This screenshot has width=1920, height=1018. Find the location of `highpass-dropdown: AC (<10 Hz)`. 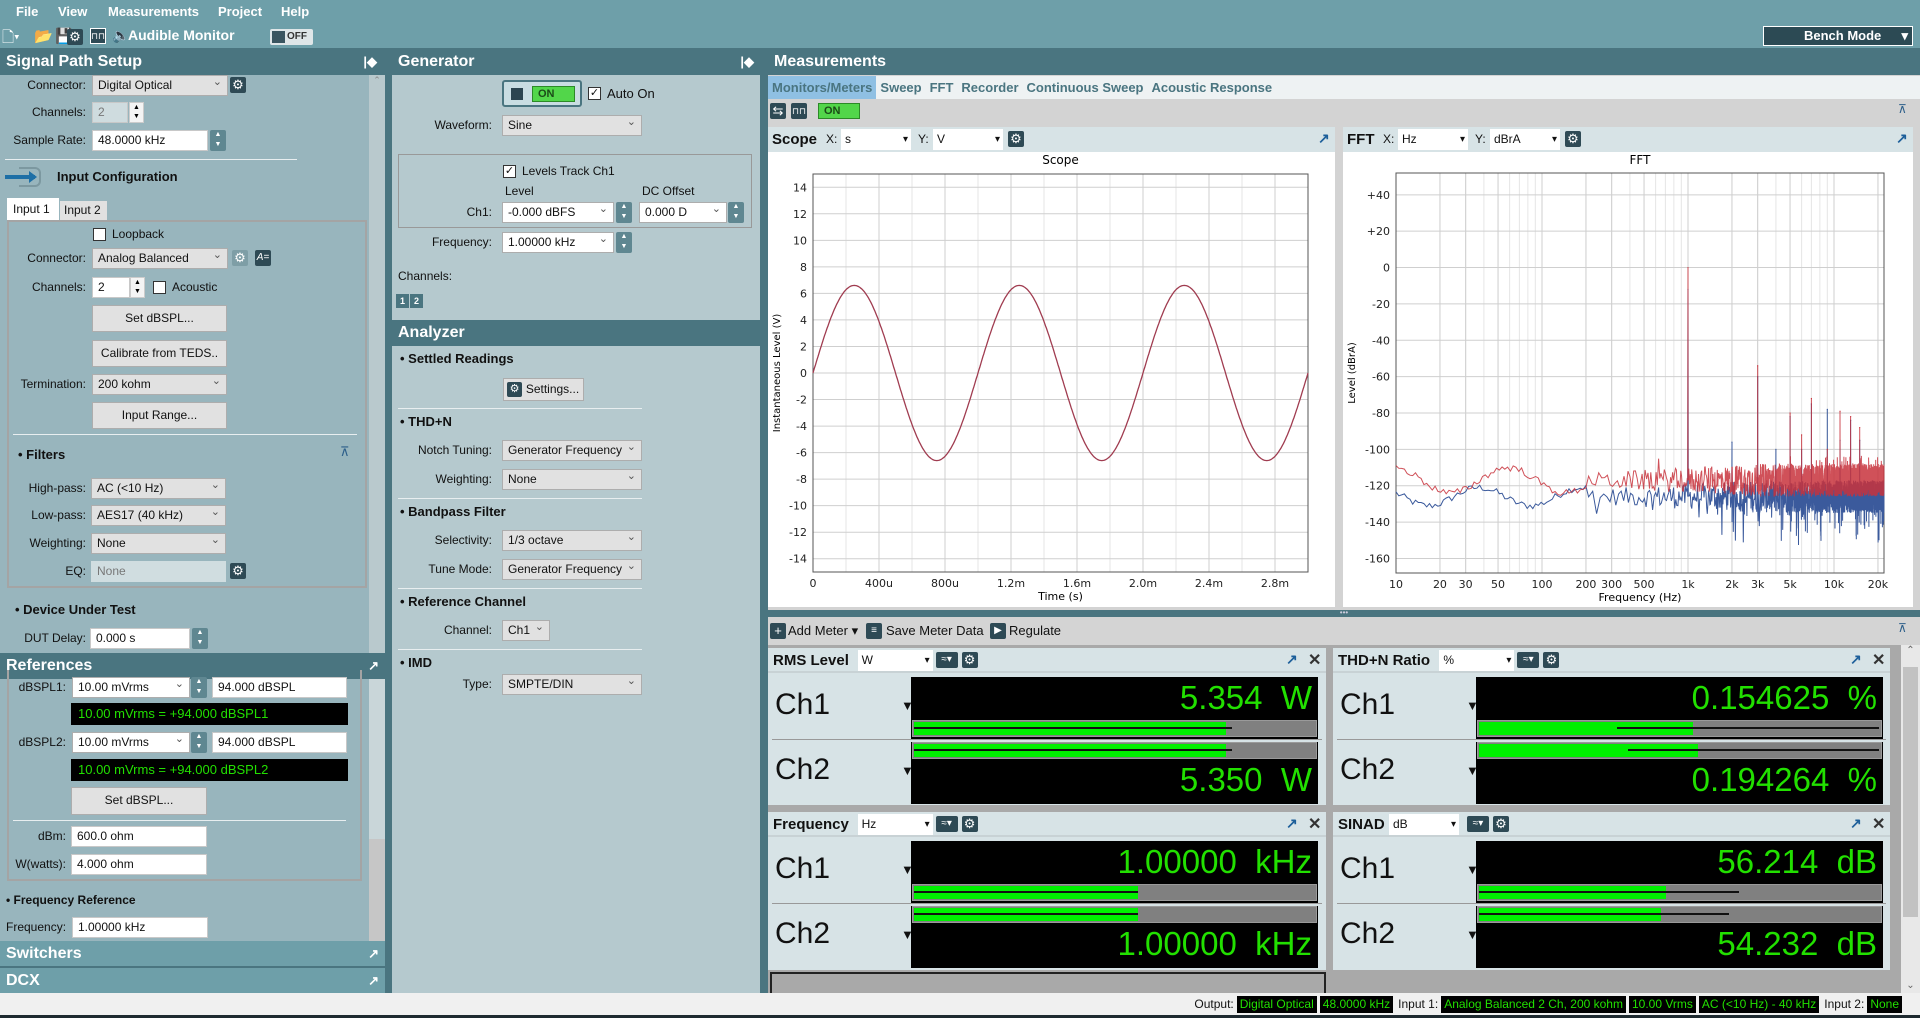

highpass-dropdown: AC (<10 Hz) is located at coordinates (158, 488).